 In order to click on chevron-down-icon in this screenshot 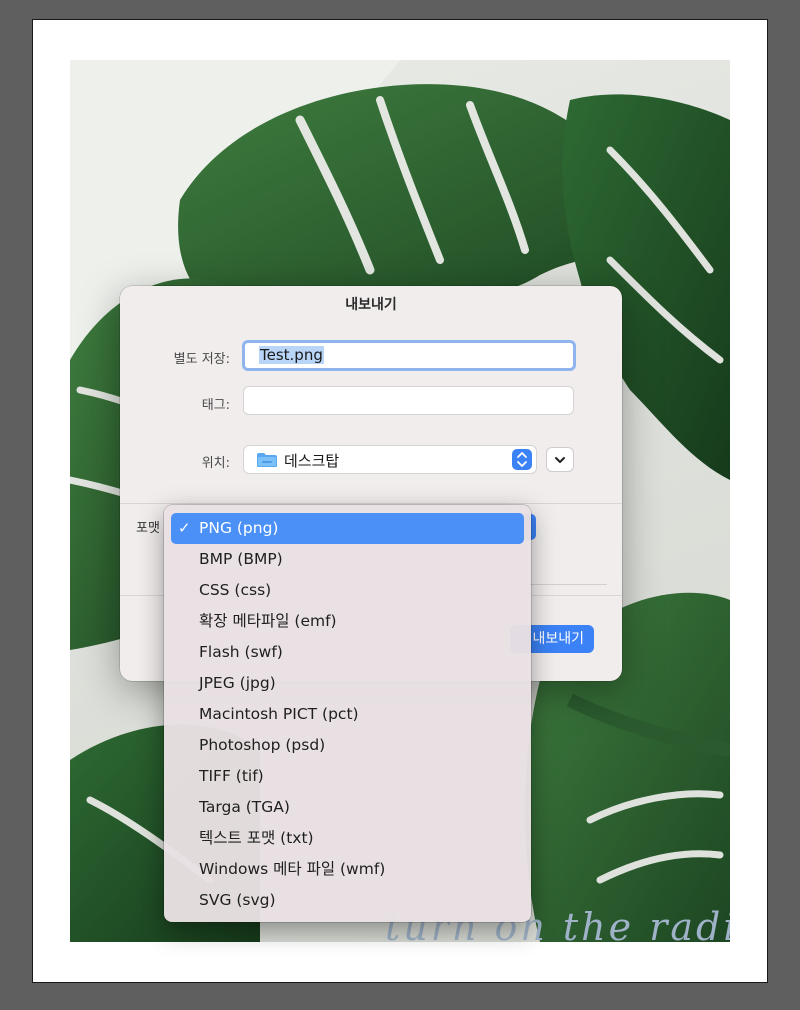, I will do `click(560, 460)`.